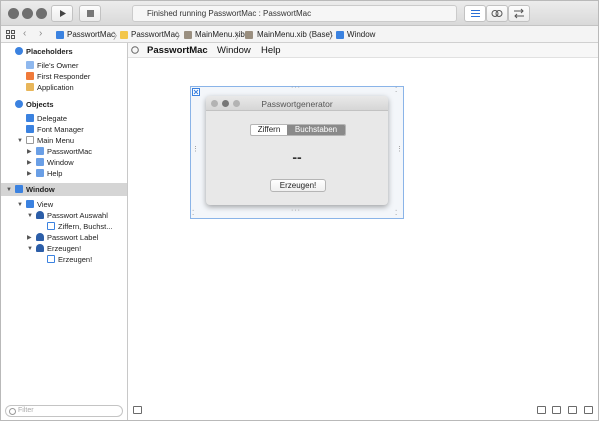  I want to click on crumb-group: PasswortMac, so click(155, 34).